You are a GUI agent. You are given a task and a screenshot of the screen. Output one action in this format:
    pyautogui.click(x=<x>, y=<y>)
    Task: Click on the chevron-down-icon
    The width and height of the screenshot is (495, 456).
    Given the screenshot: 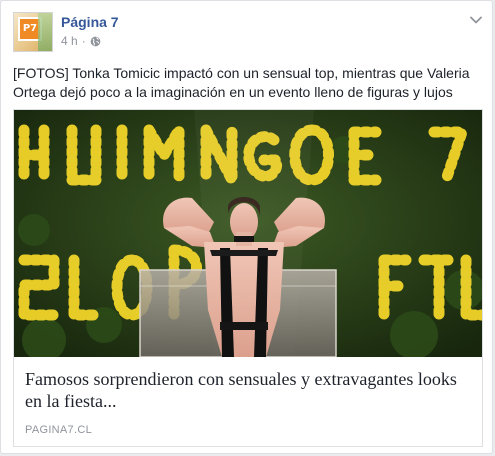 What is the action you would take?
    pyautogui.click(x=476, y=20)
    